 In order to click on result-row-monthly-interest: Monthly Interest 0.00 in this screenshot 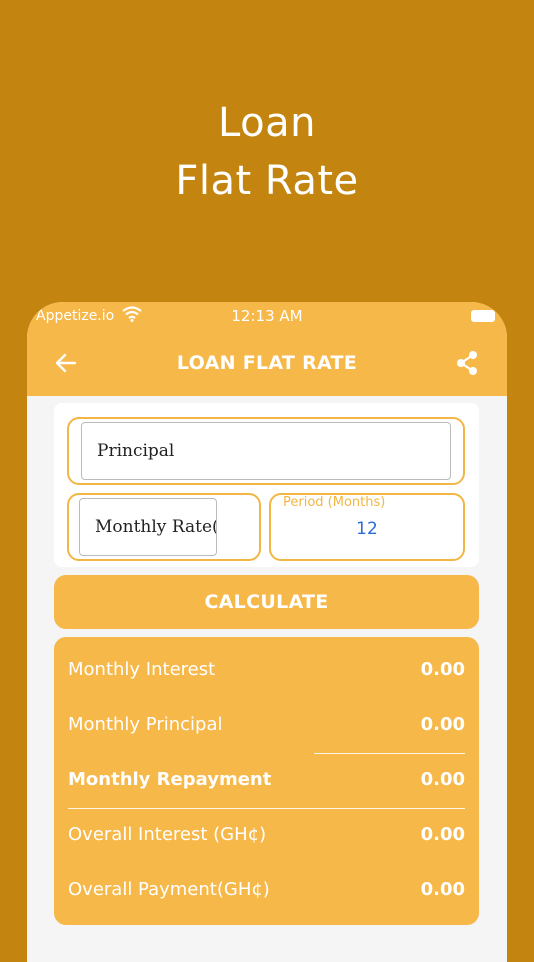, I will do `click(266, 672)`.